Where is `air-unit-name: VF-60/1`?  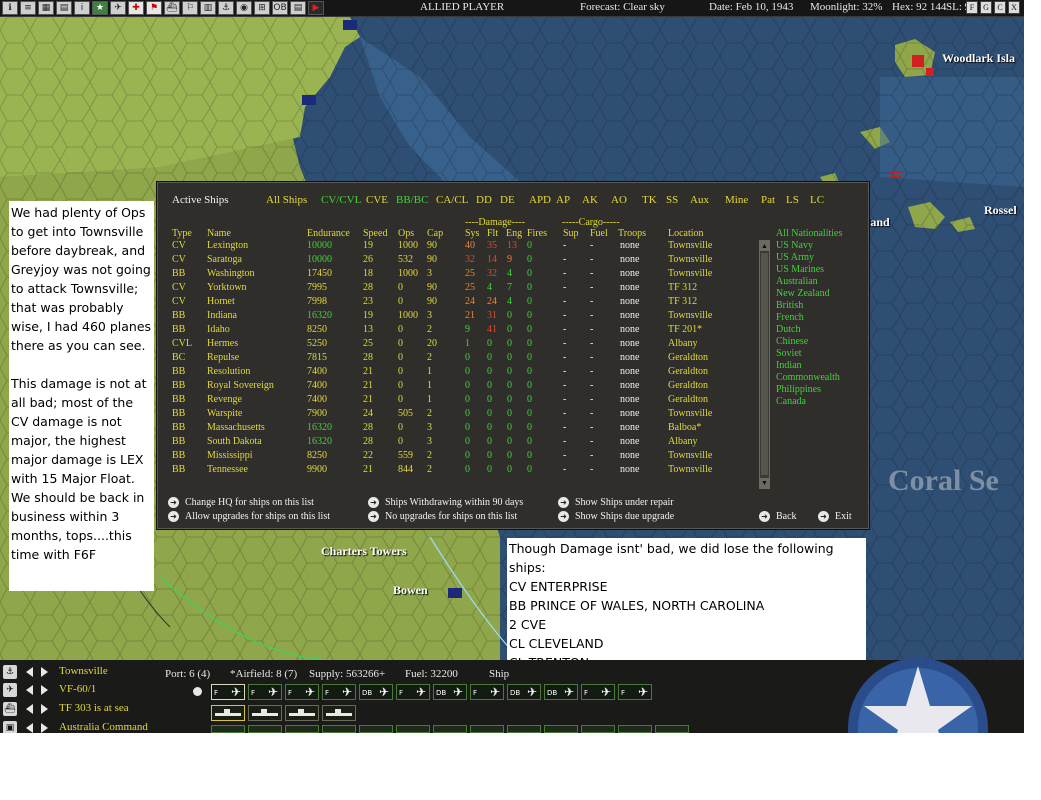 air-unit-name: VF-60/1 is located at coordinates (77, 689).